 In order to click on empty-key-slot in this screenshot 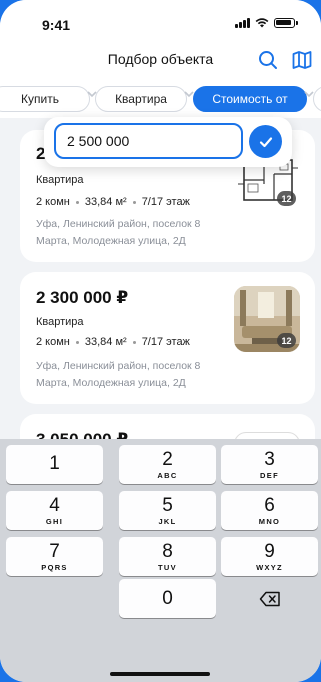, I will do `click(54, 598)`.